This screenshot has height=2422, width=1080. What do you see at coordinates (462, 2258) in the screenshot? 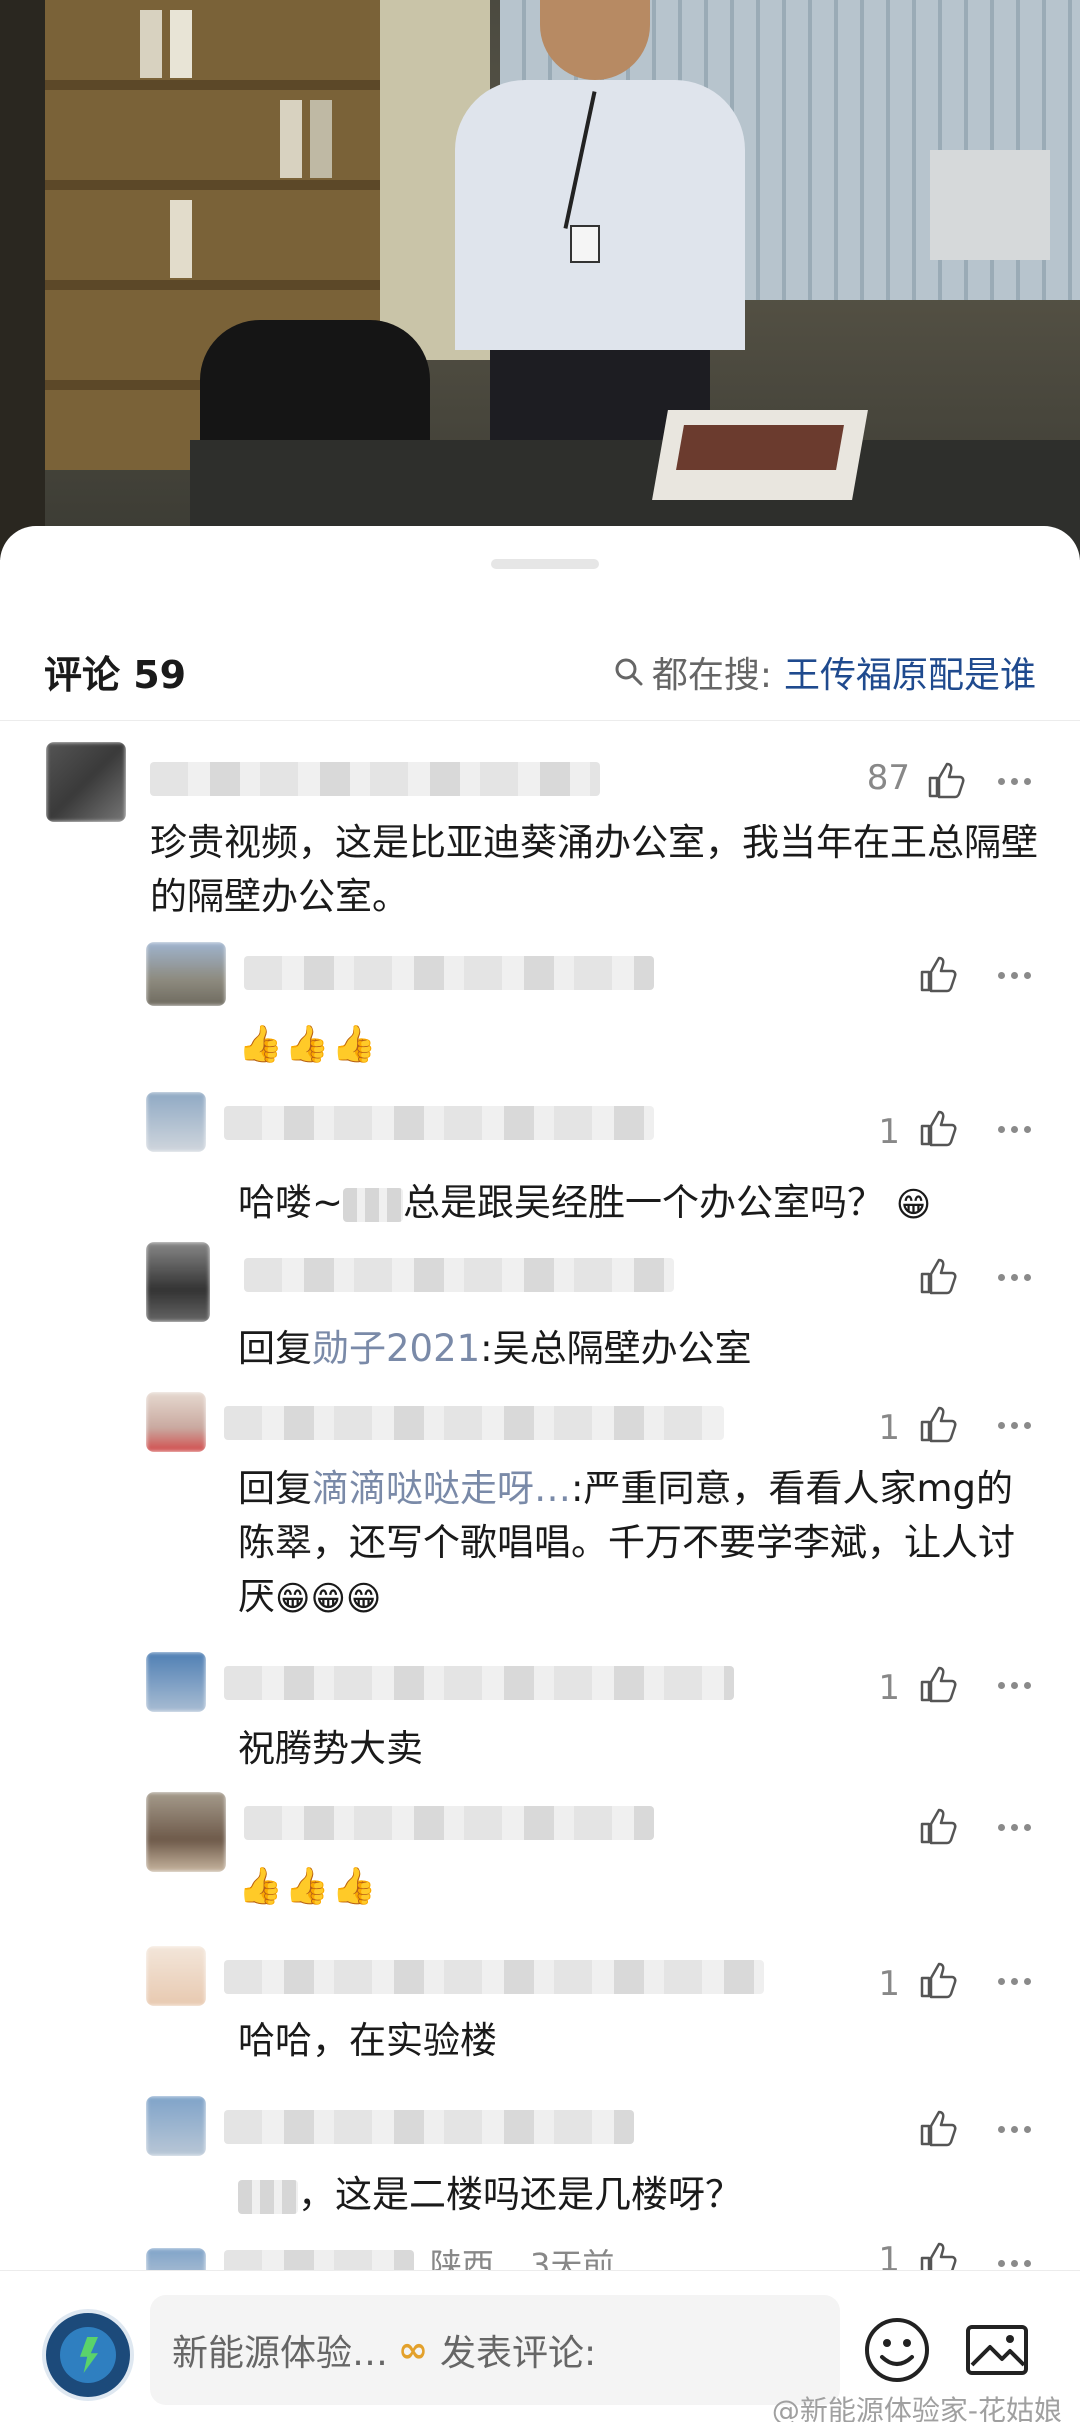
I see `comment-location: 陕西` at bounding box center [462, 2258].